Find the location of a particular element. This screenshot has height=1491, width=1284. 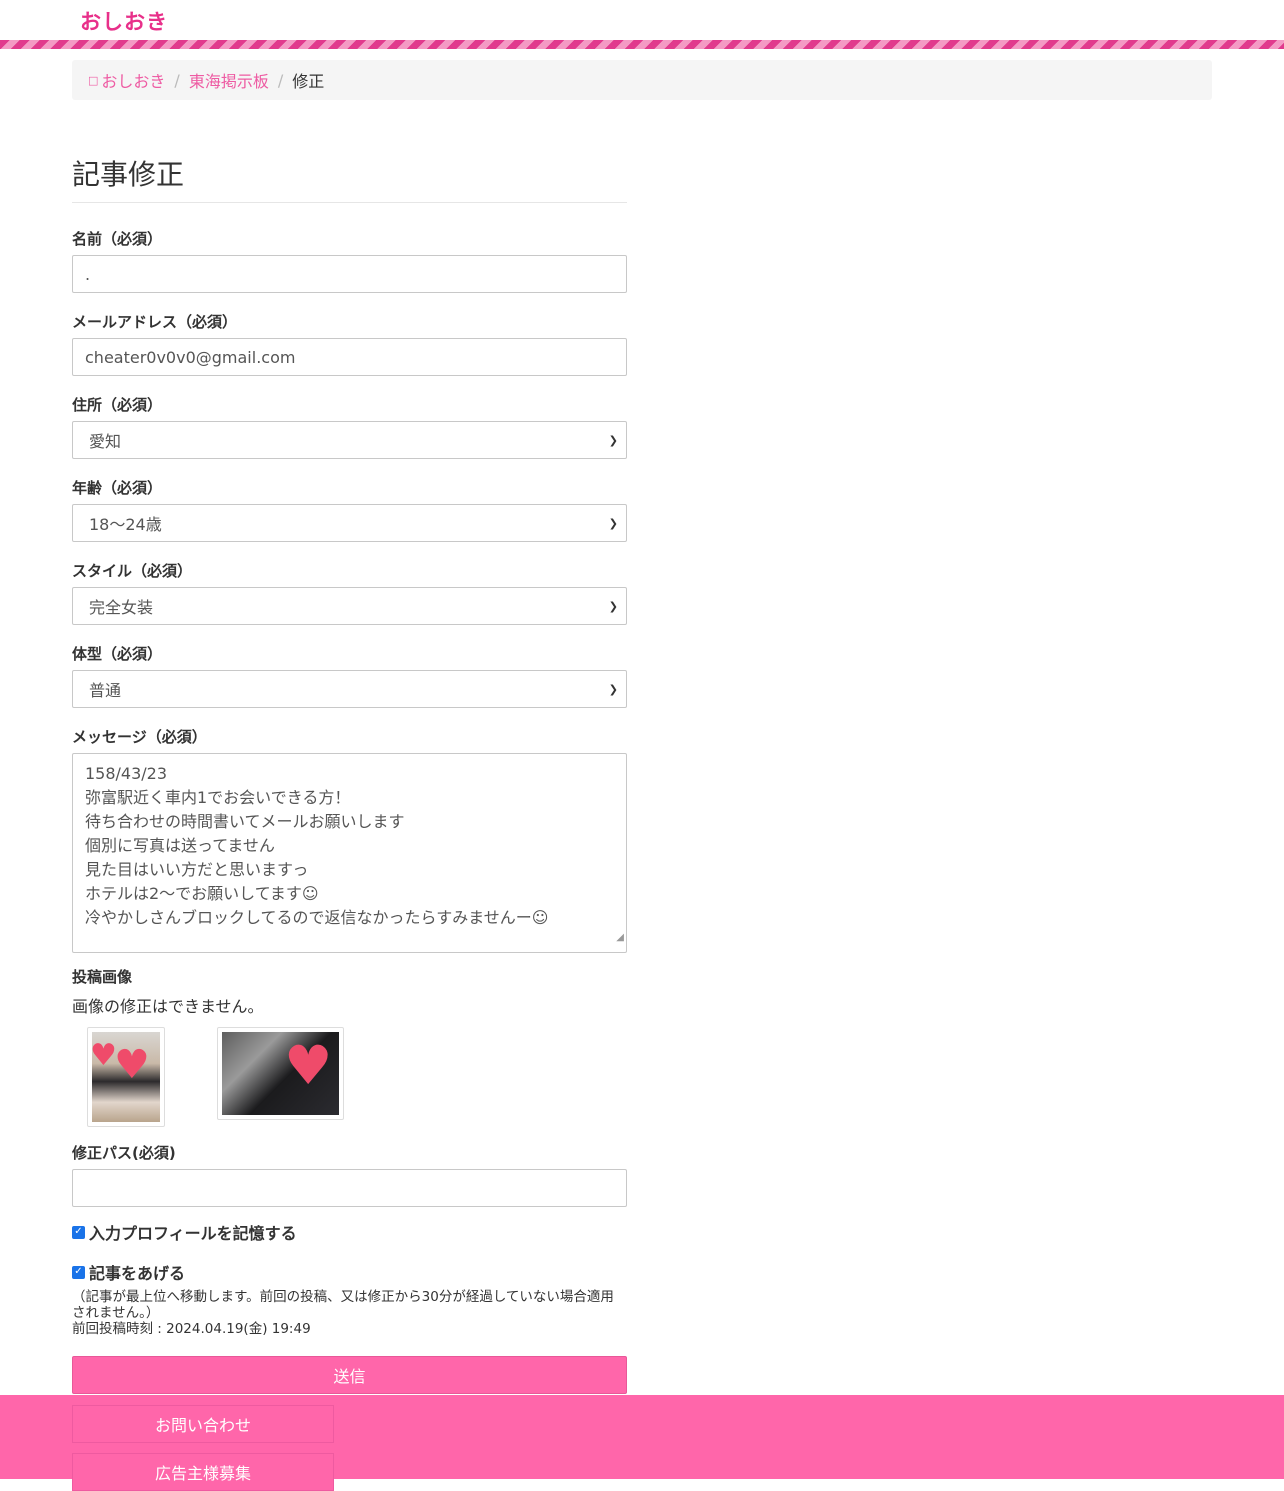

top-bar: おしおき is located at coordinates (642, 20).